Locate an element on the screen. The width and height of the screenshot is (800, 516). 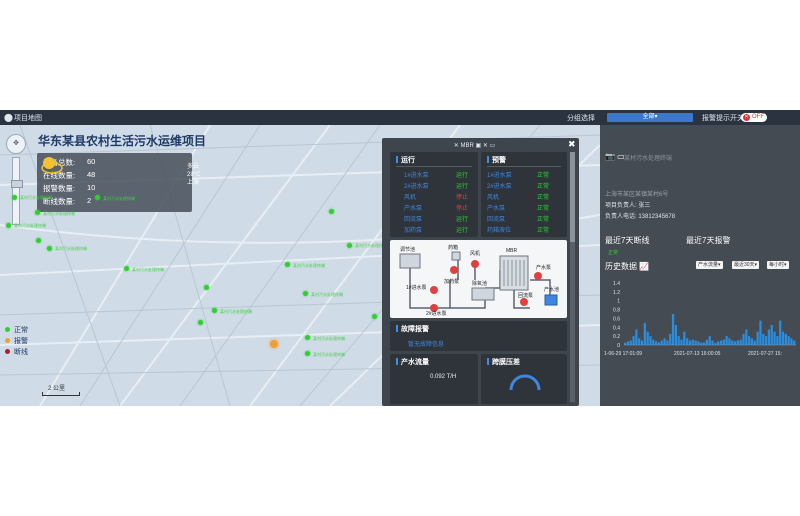
run-item: 风机 is located at coordinates (410, 198).